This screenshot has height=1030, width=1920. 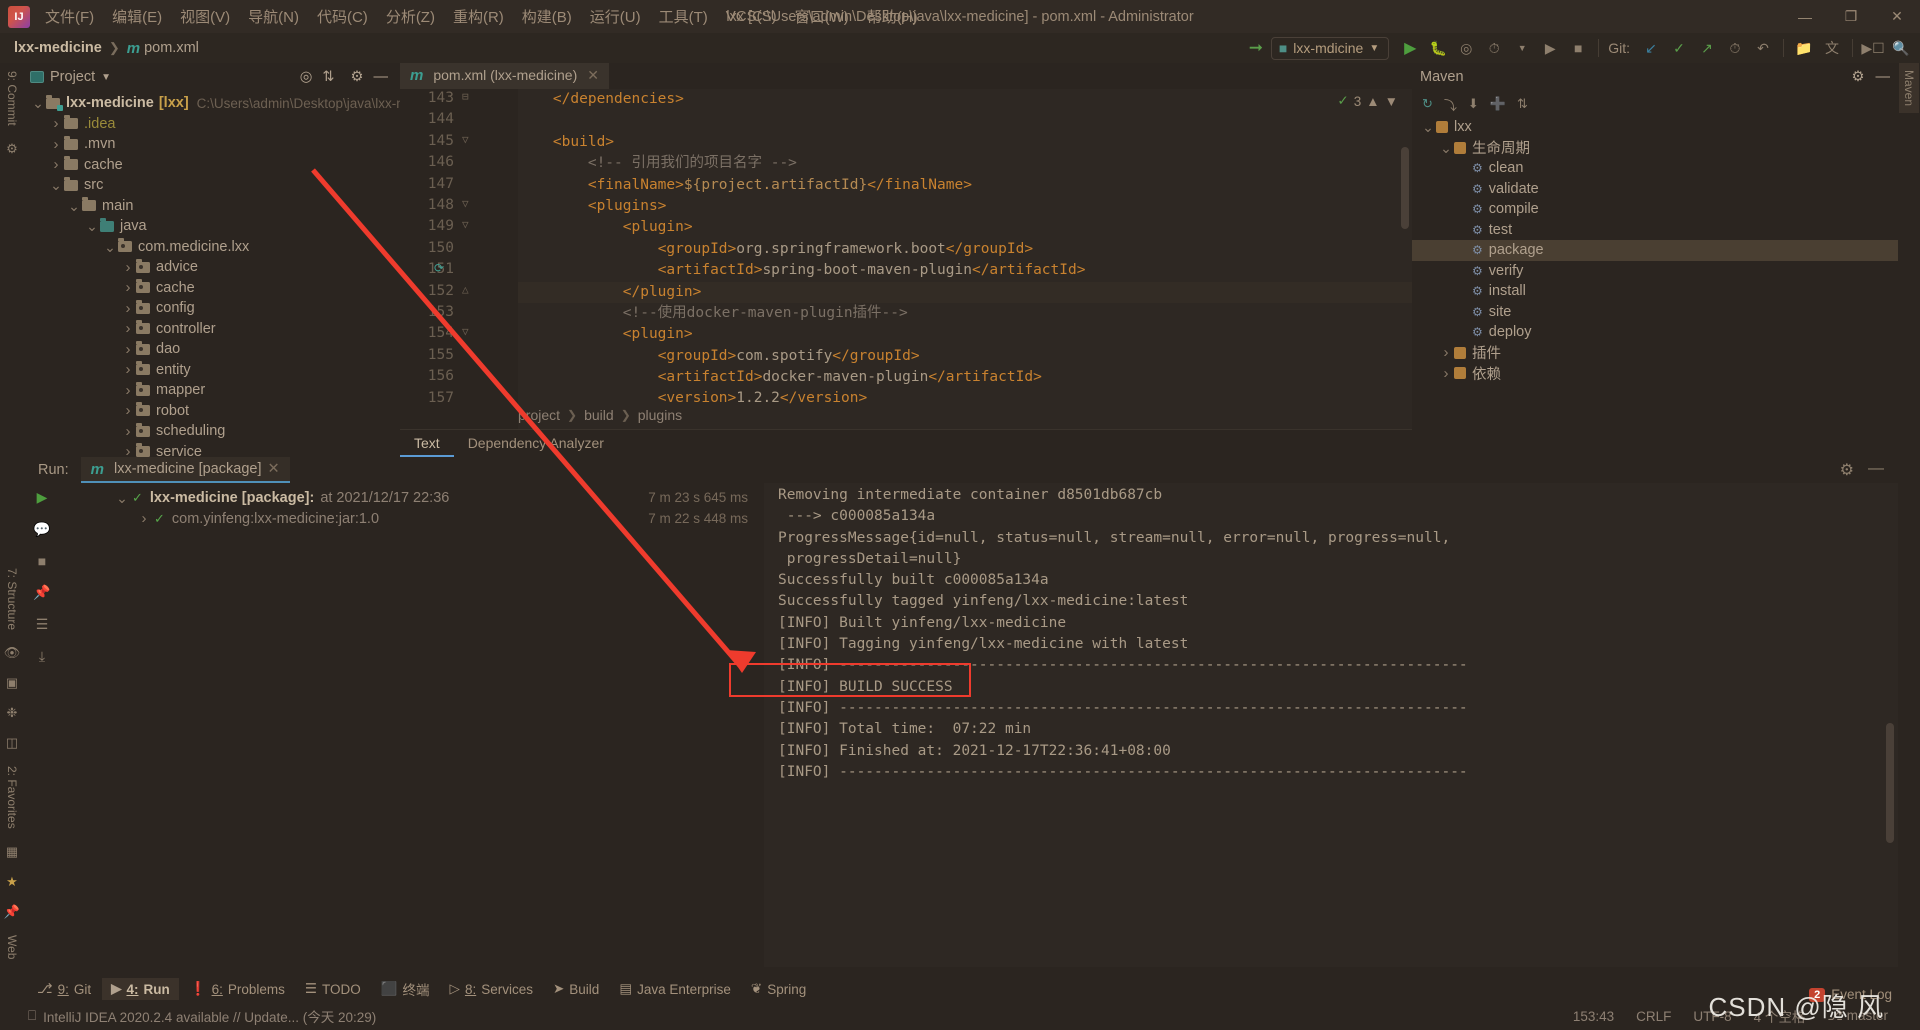 I want to click on breadcrumb-project: lxx-medicine, so click(x=58, y=48).